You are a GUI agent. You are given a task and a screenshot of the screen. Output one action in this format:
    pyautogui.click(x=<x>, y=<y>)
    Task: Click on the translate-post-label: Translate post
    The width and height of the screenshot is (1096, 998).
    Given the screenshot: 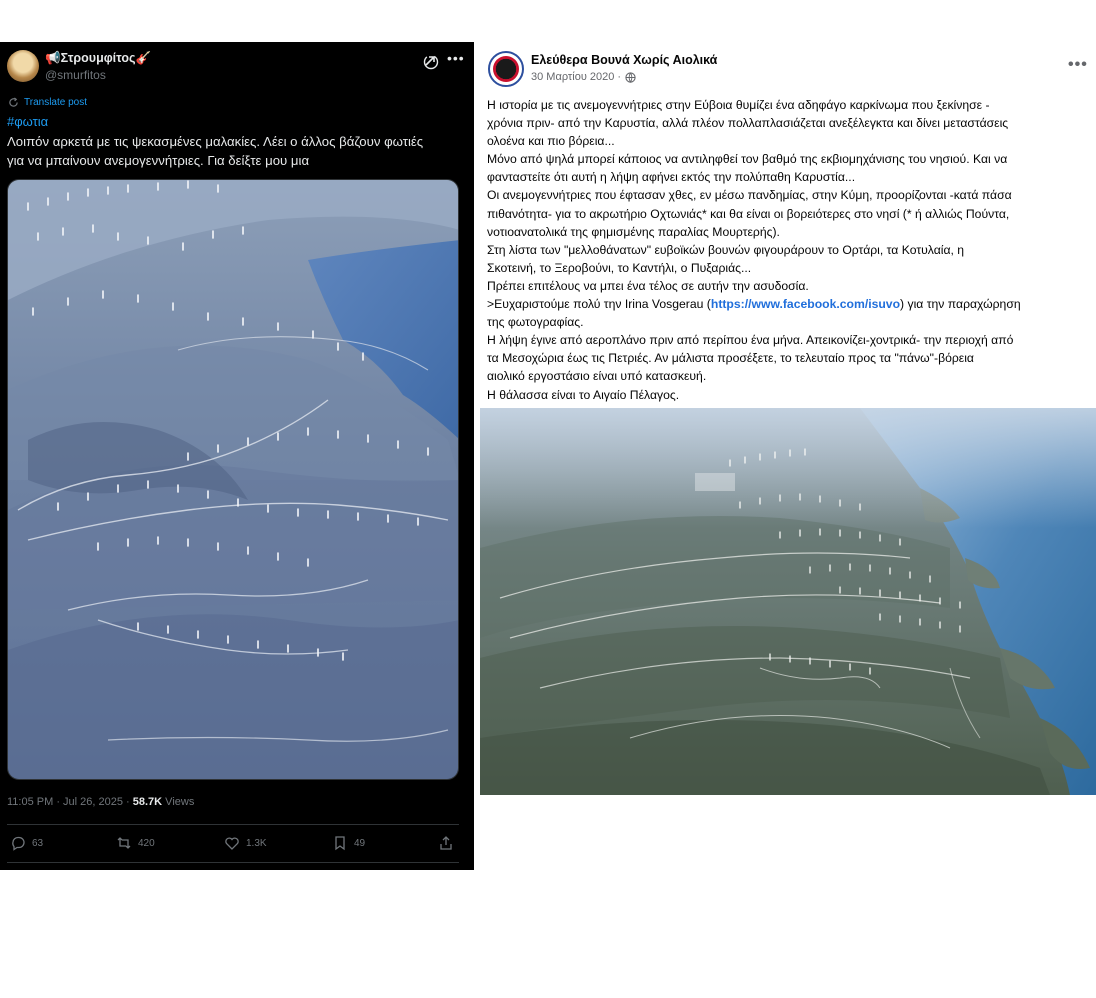 What is the action you would take?
    pyautogui.click(x=55, y=102)
    